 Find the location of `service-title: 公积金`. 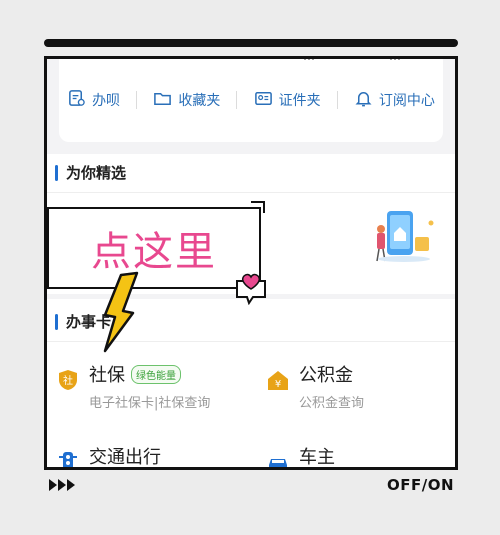

service-title: 公积金 is located at coordinates (326, 375).